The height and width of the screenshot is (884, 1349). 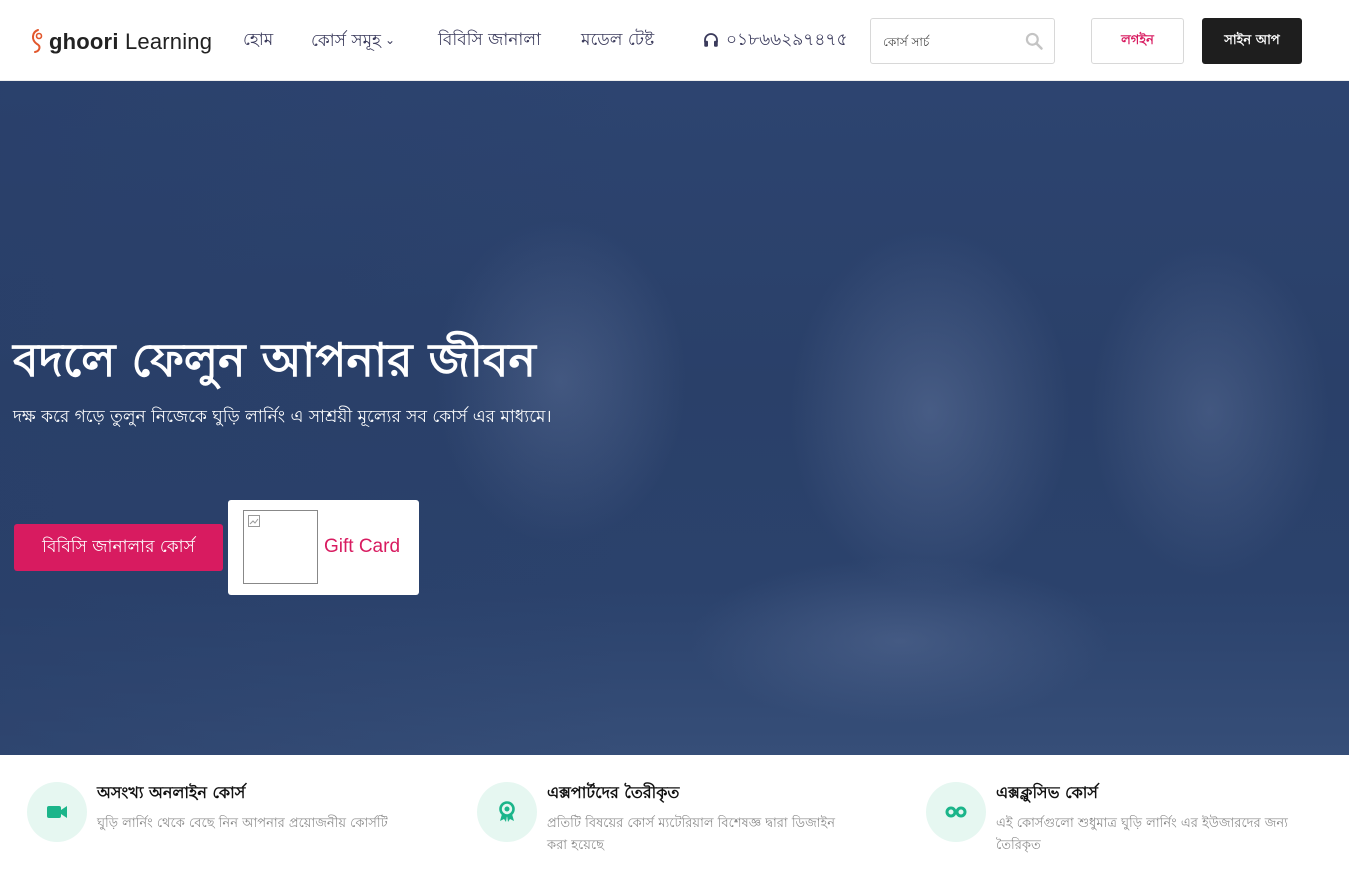 I want to click on feature-title: এক্সক্লুসিভ কোর্স, so click(x=1047, y=792).